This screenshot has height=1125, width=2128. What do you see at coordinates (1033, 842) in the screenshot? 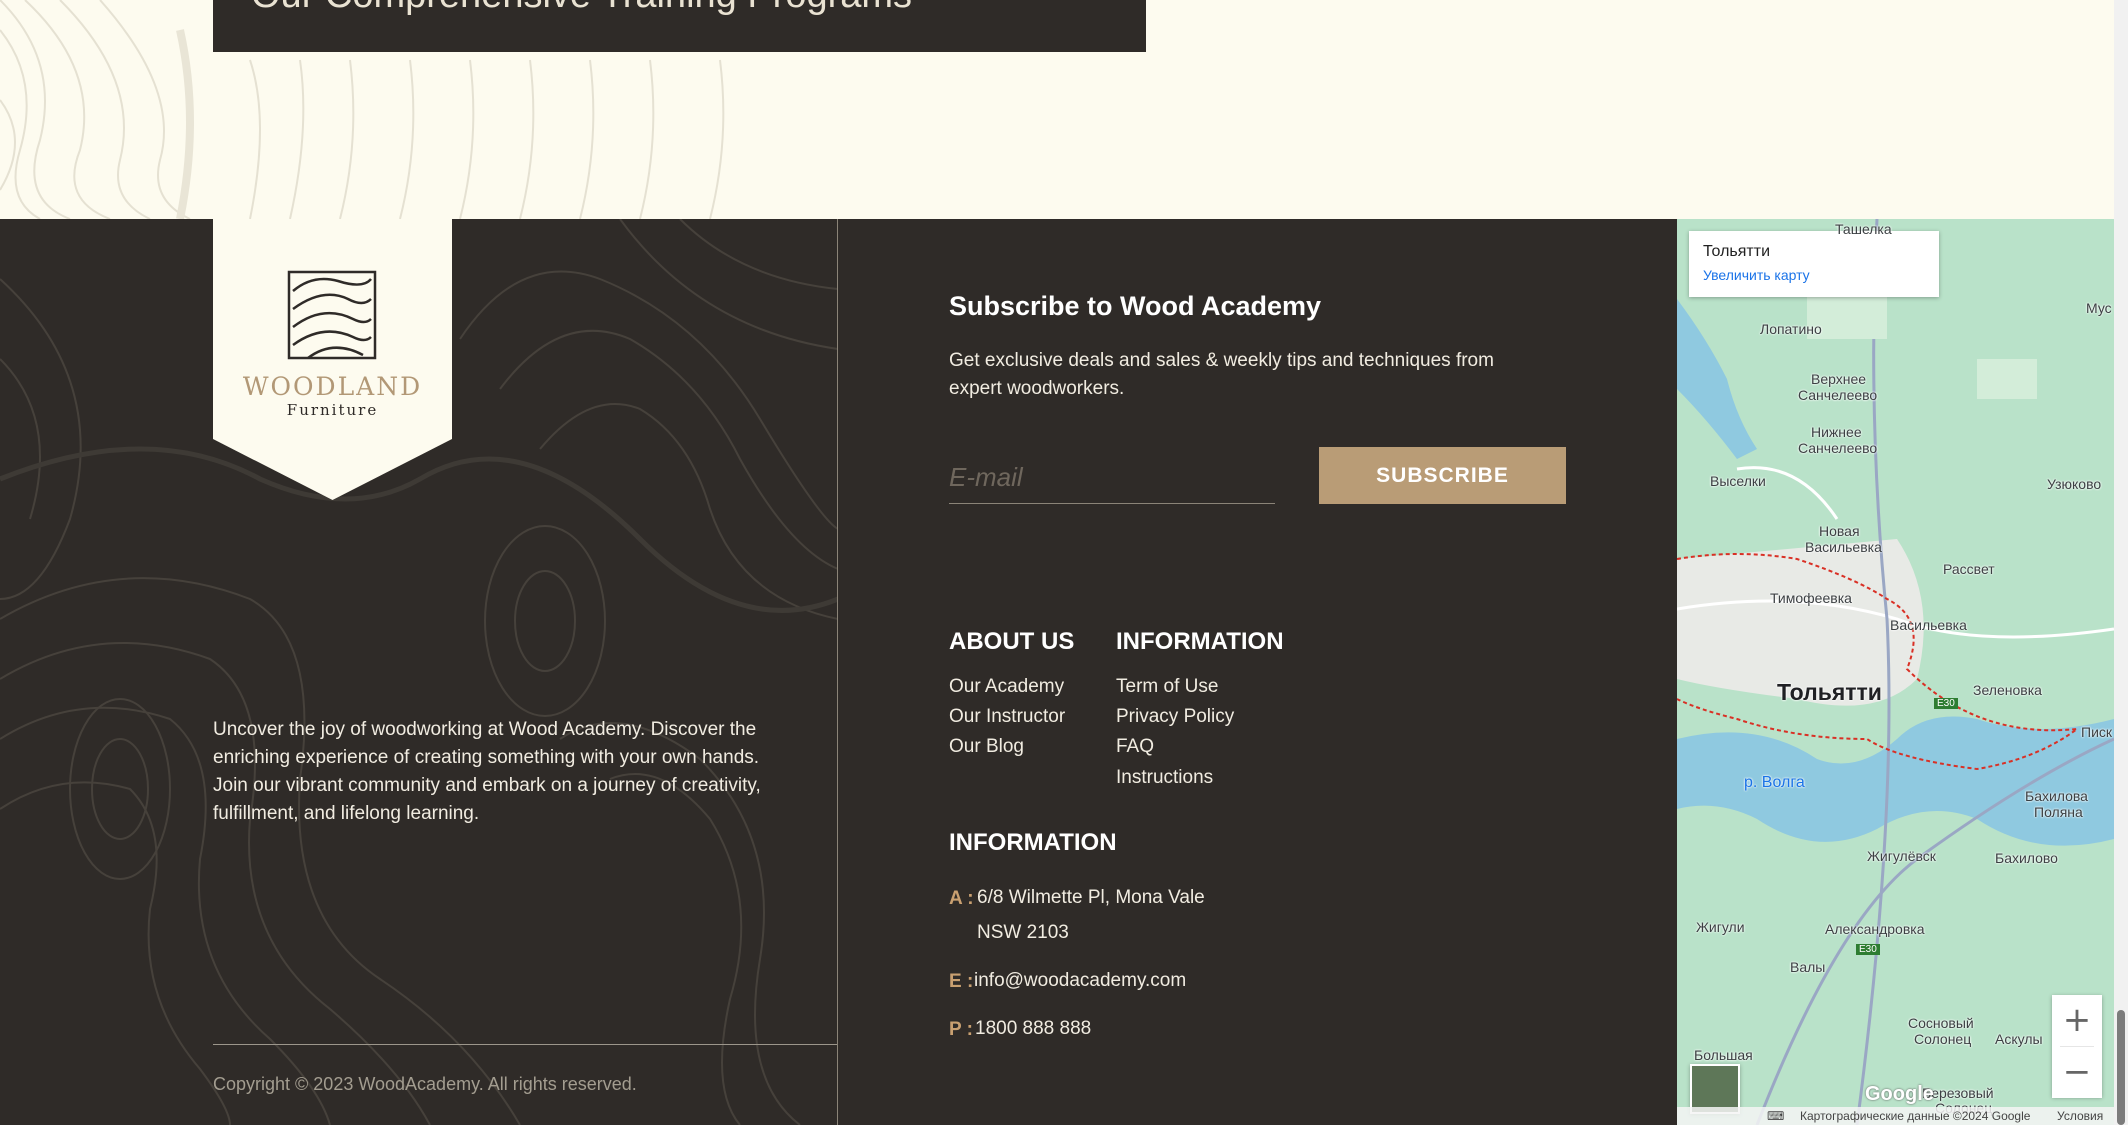
I see `contact-heading: INFORMATION` at bounding box center [1033, 842].